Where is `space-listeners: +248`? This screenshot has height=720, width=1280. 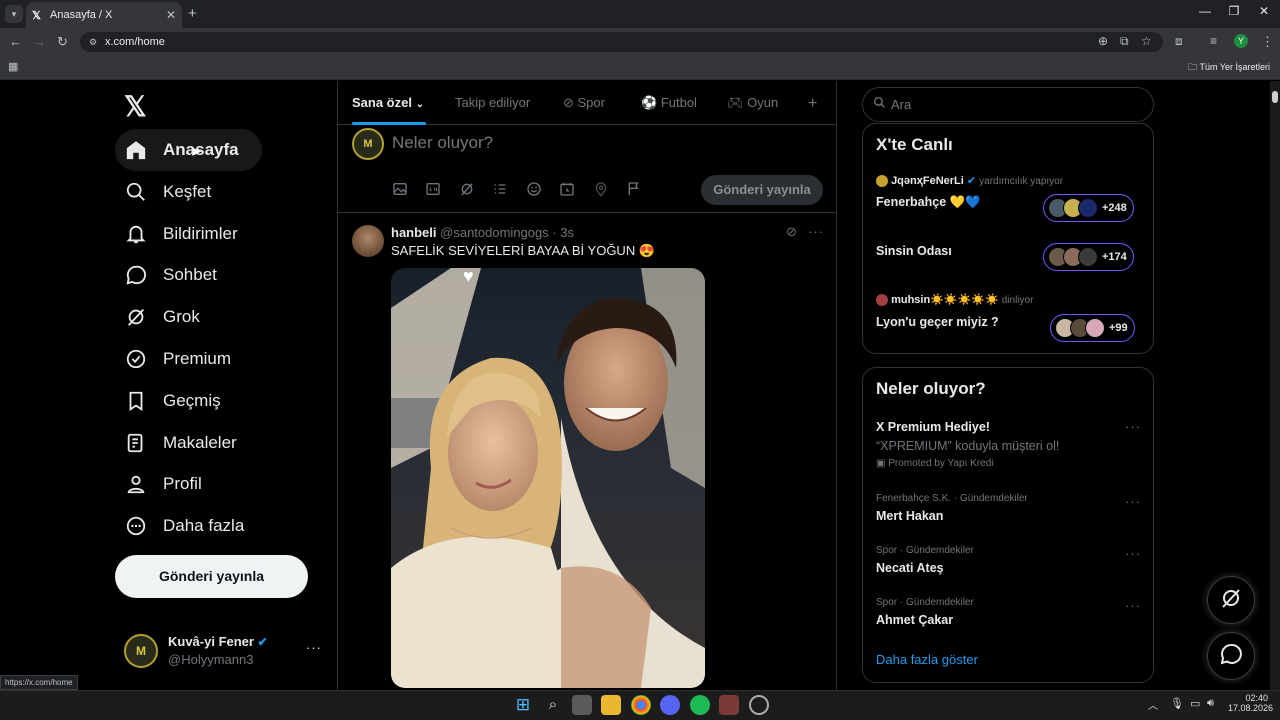
space-listeners: +248 is located at coordinates (1088, 208).